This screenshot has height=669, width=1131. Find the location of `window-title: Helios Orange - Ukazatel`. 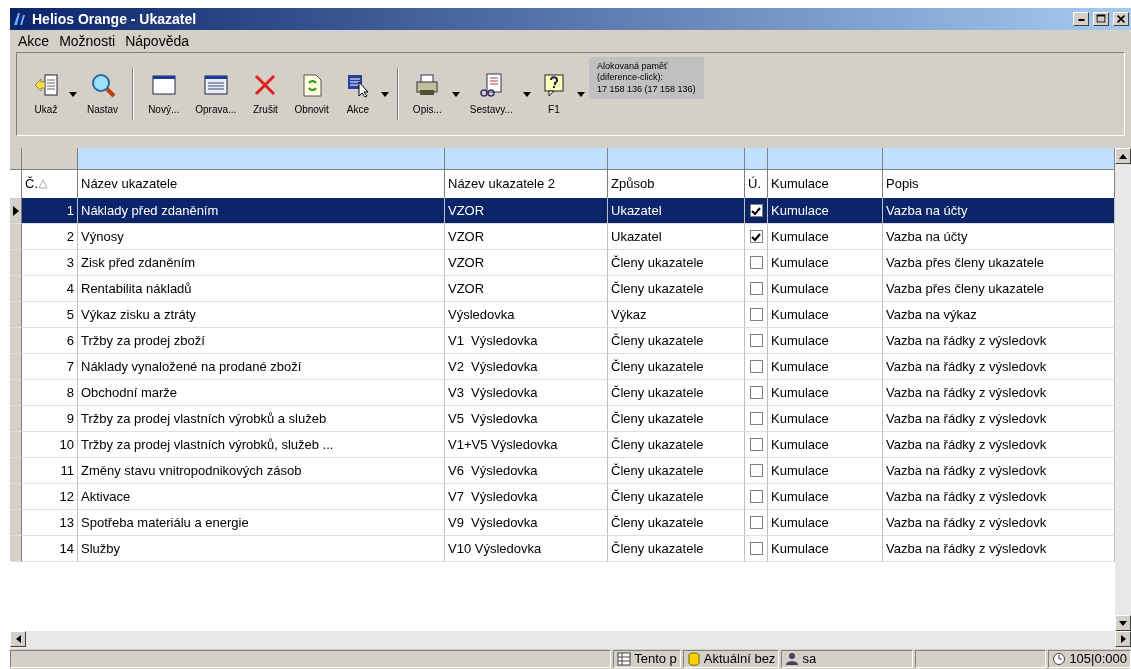

window-title: Helios Orange - Ukazatel is located at coordinates (114, 19).